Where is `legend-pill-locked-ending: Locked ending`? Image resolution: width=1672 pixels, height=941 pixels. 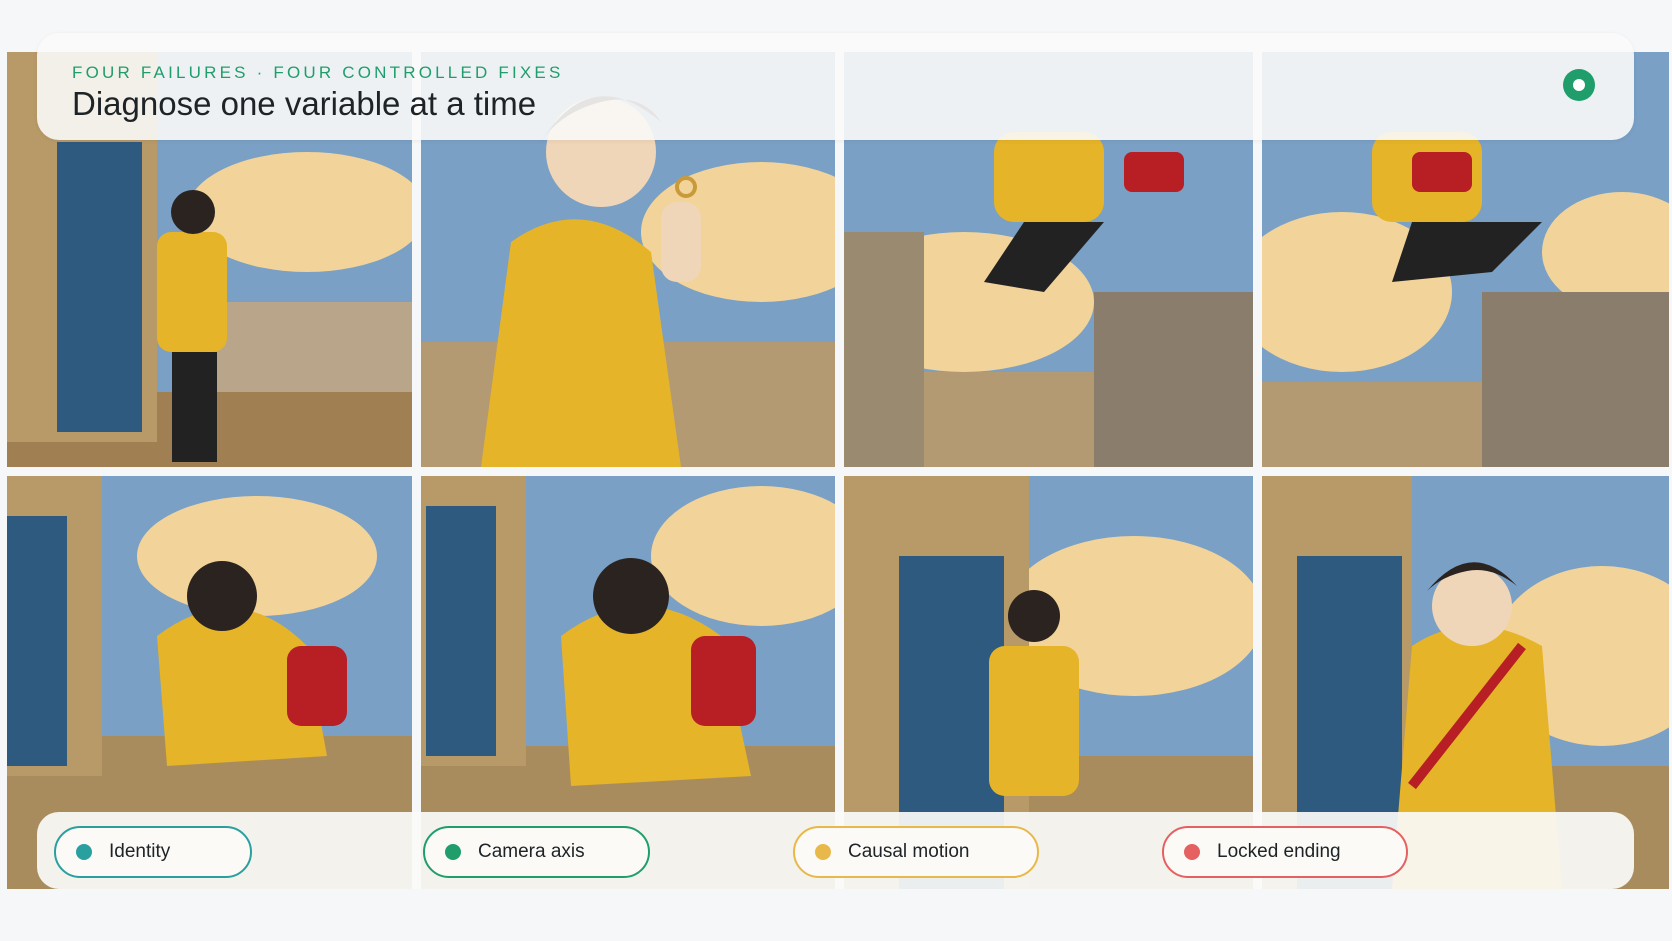 legend-pill-locked-ending: Locked ending is located at coordinates (1285, 852).